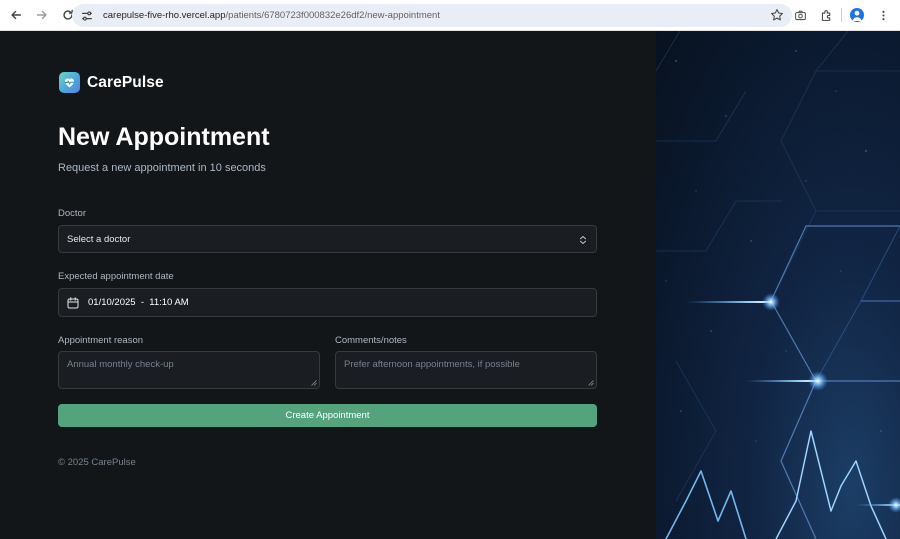 Image resolution: width=900 pixels, height=539 pixels. Describe the element at coordinates (883, 15) in the screenshot. I see `more-vert-icon` at that location.